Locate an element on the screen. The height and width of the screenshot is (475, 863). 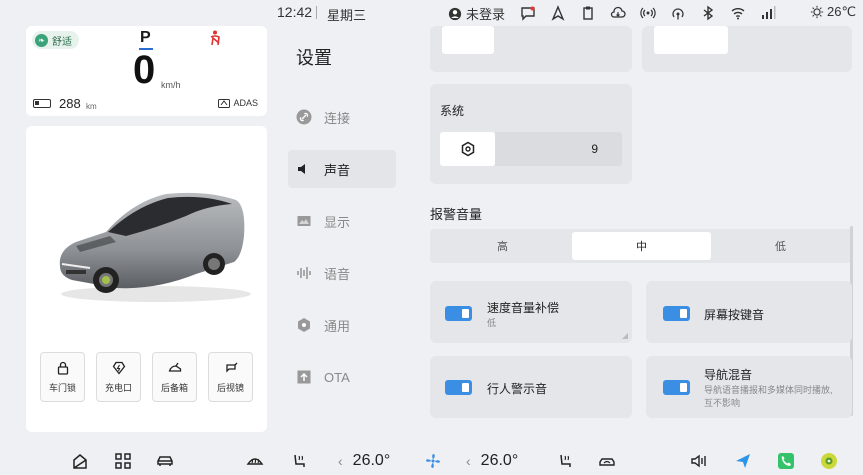
navigation-mix-toggle is located at coordinates (676, 387).